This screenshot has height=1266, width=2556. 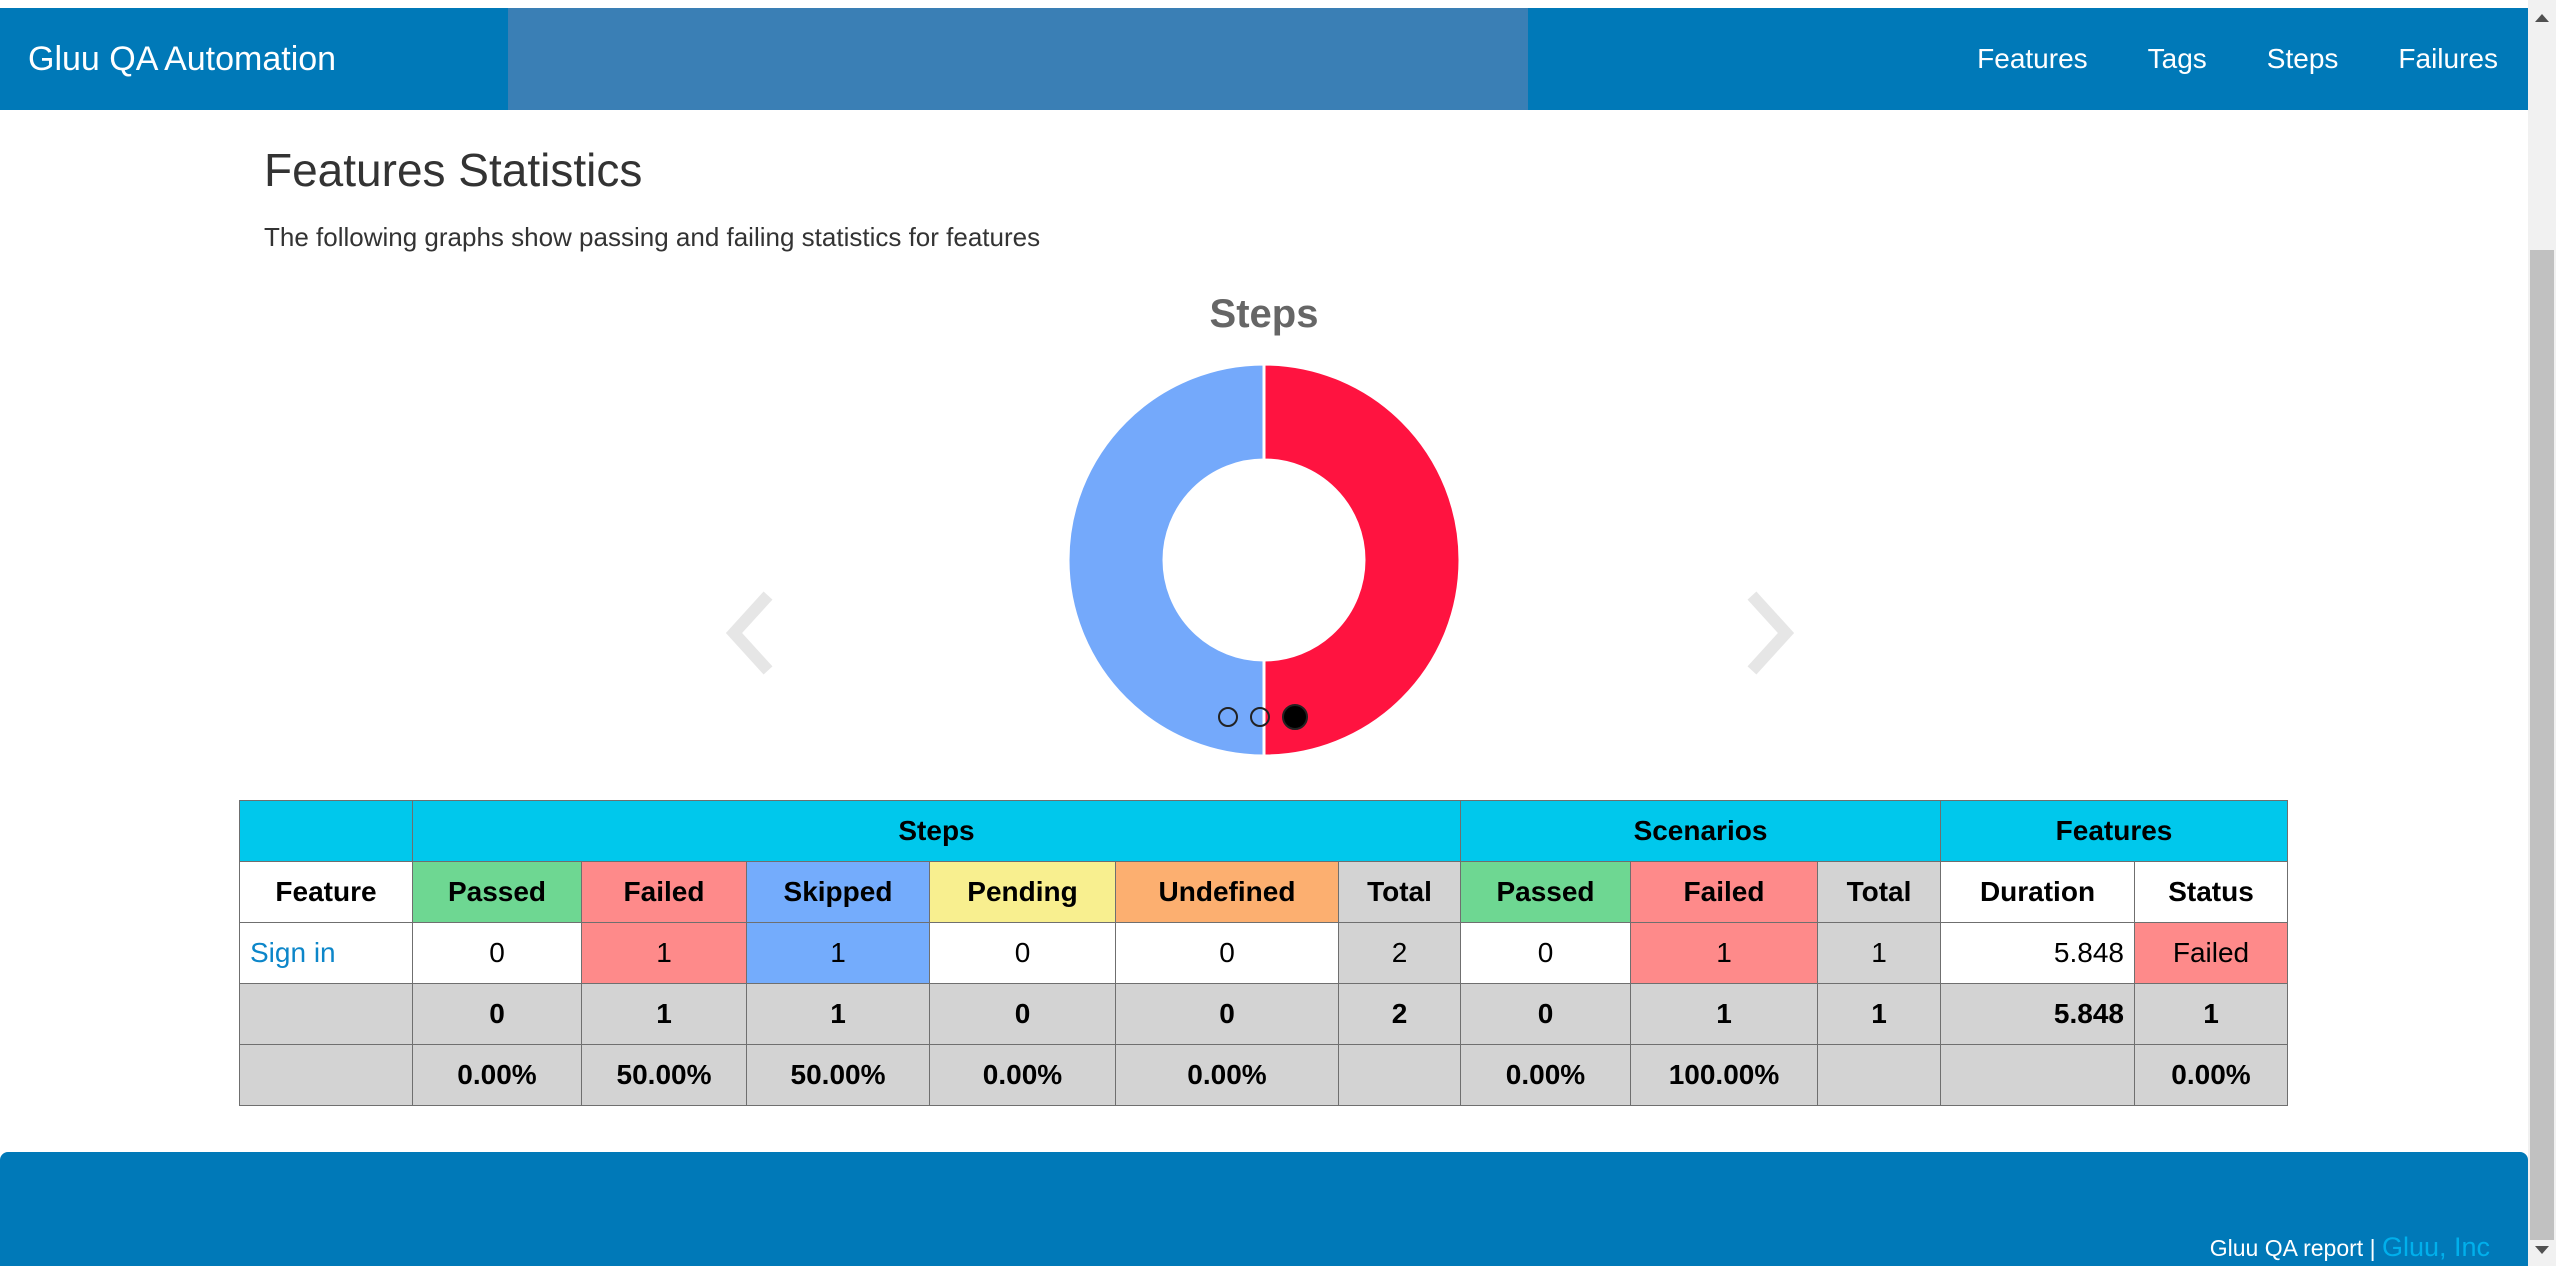 What do you see at coordinates (1399, 892) in the screenshot?
I see `col-header-steps-total: Total` at bounding box center [1399, 892].